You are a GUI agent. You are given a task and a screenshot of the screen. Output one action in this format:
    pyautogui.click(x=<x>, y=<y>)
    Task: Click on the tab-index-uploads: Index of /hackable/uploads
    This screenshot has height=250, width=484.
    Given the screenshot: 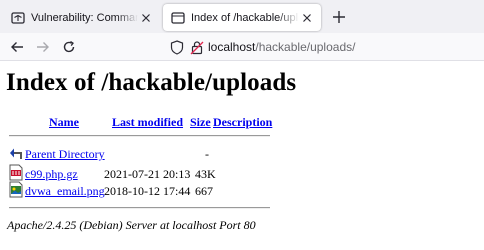 What is the action you would take?
    pyautogui.click(x=242, y=17)
    